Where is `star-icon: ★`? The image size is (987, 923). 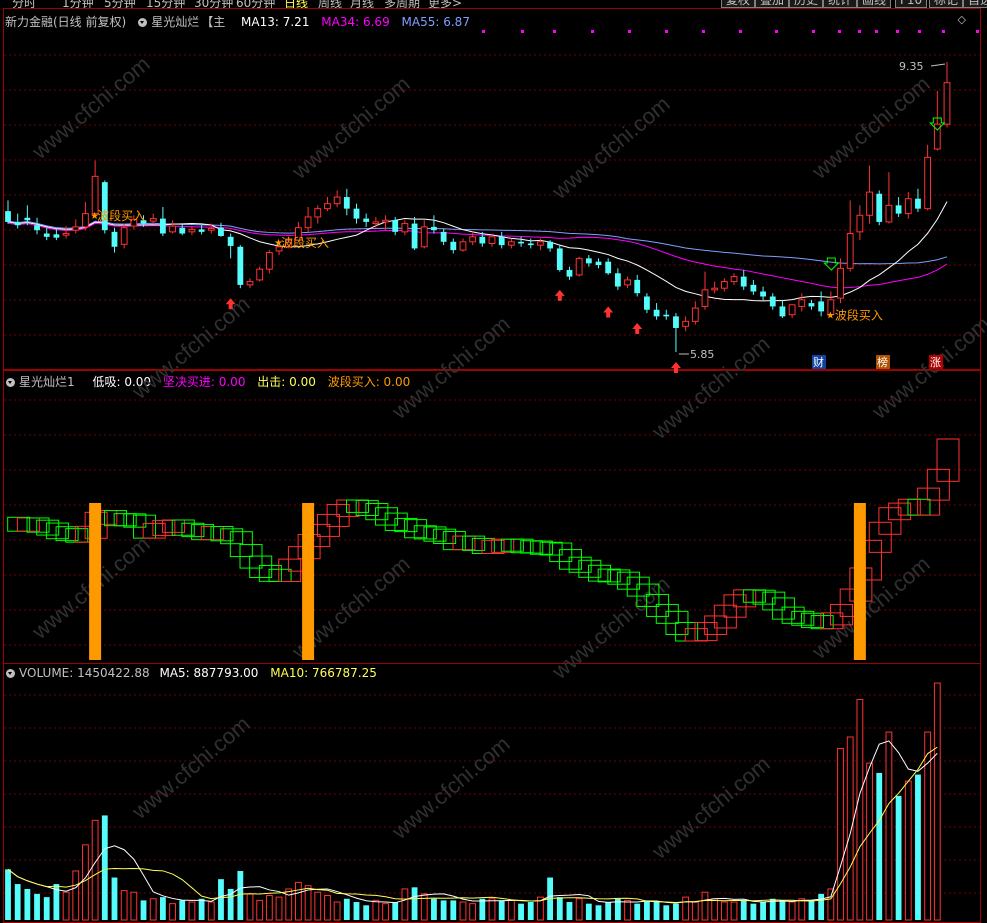 star-icon: ★ is located at coordinates (278, 243).